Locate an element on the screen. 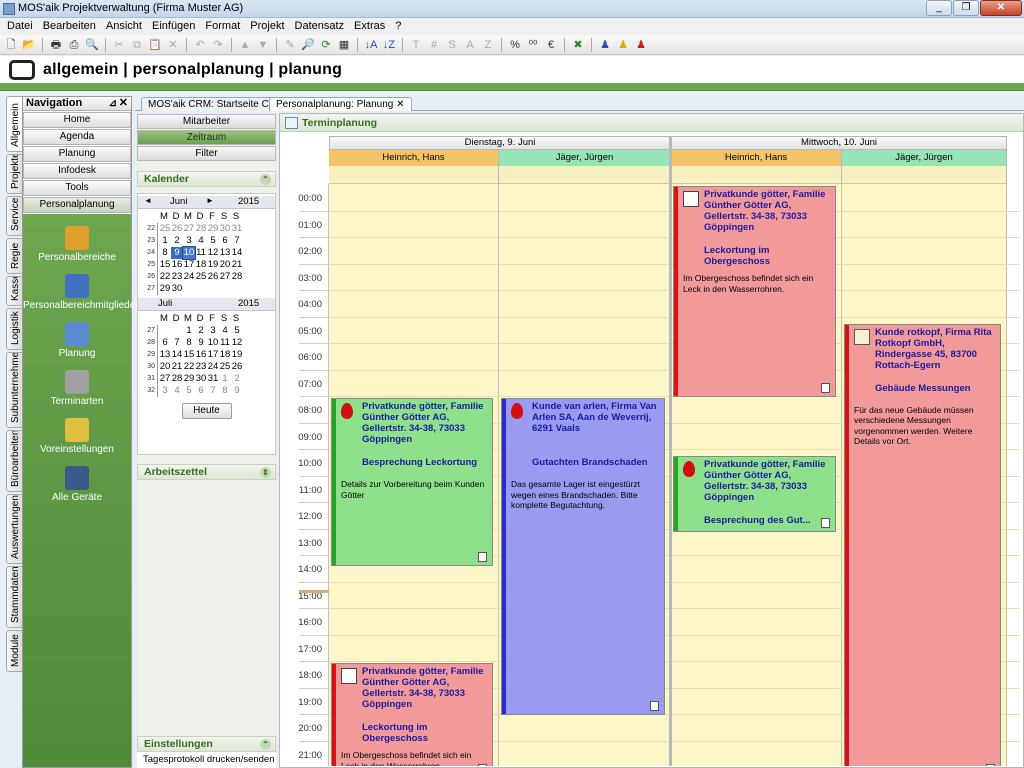 The height and width of the screenshot is (768, 1024). calendar-day: 11 is located at coordinates (225, 343).